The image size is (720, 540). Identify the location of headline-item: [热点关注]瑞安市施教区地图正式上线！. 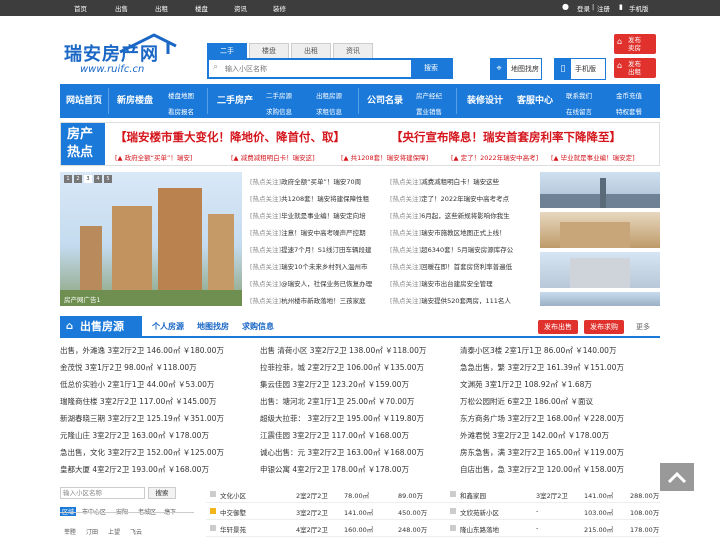
(448, 232).